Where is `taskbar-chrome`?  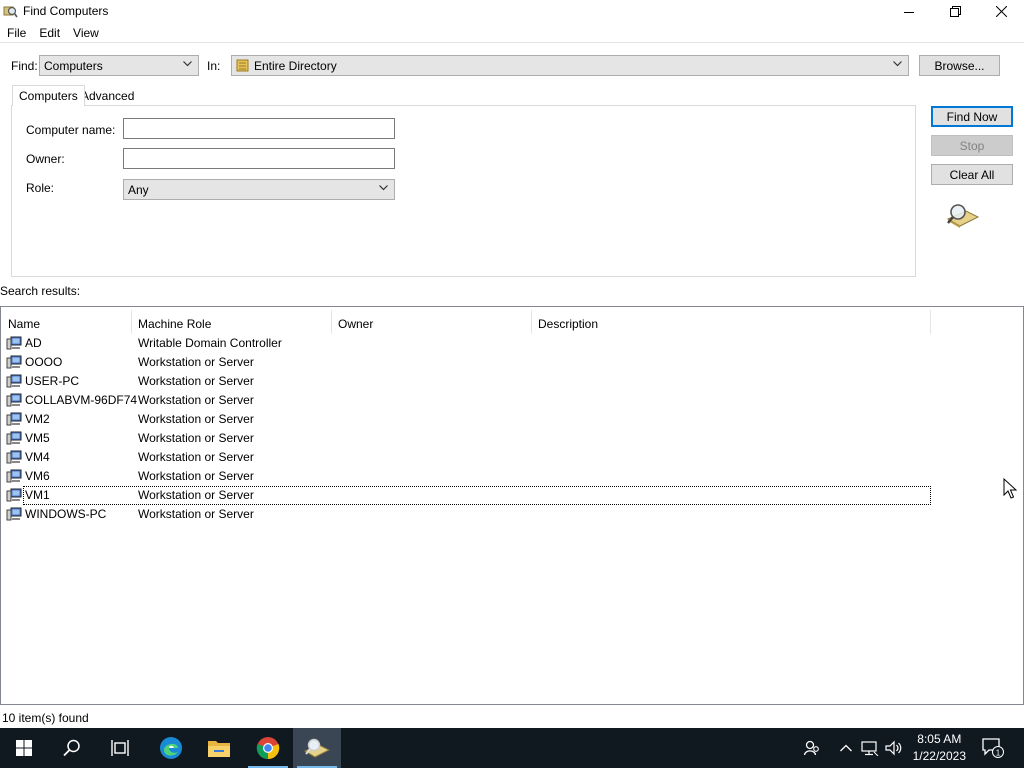 taskbar-chrome is located at coordinates (268, 748).